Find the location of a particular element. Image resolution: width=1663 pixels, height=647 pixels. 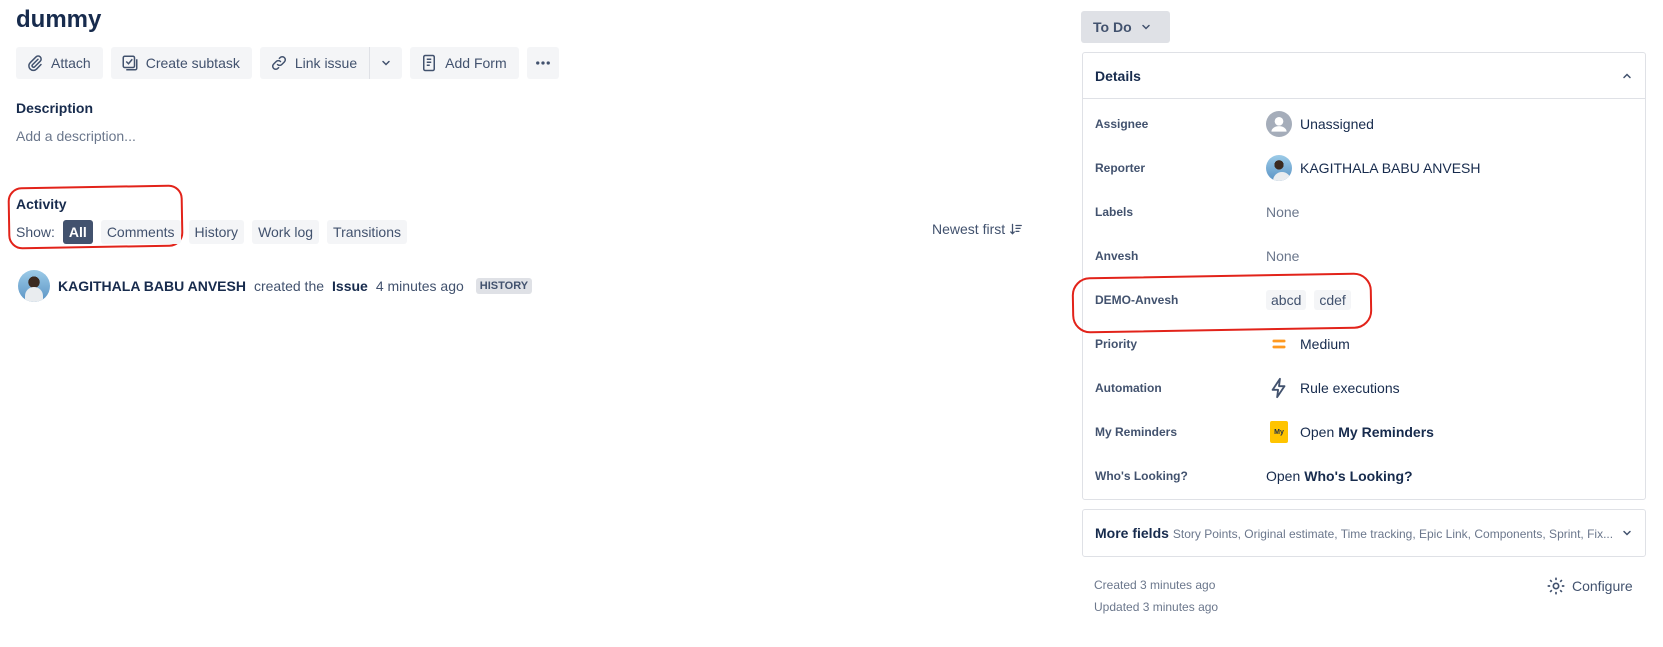

reminders-label: My Reminders is located at coordinates (1136, 432).